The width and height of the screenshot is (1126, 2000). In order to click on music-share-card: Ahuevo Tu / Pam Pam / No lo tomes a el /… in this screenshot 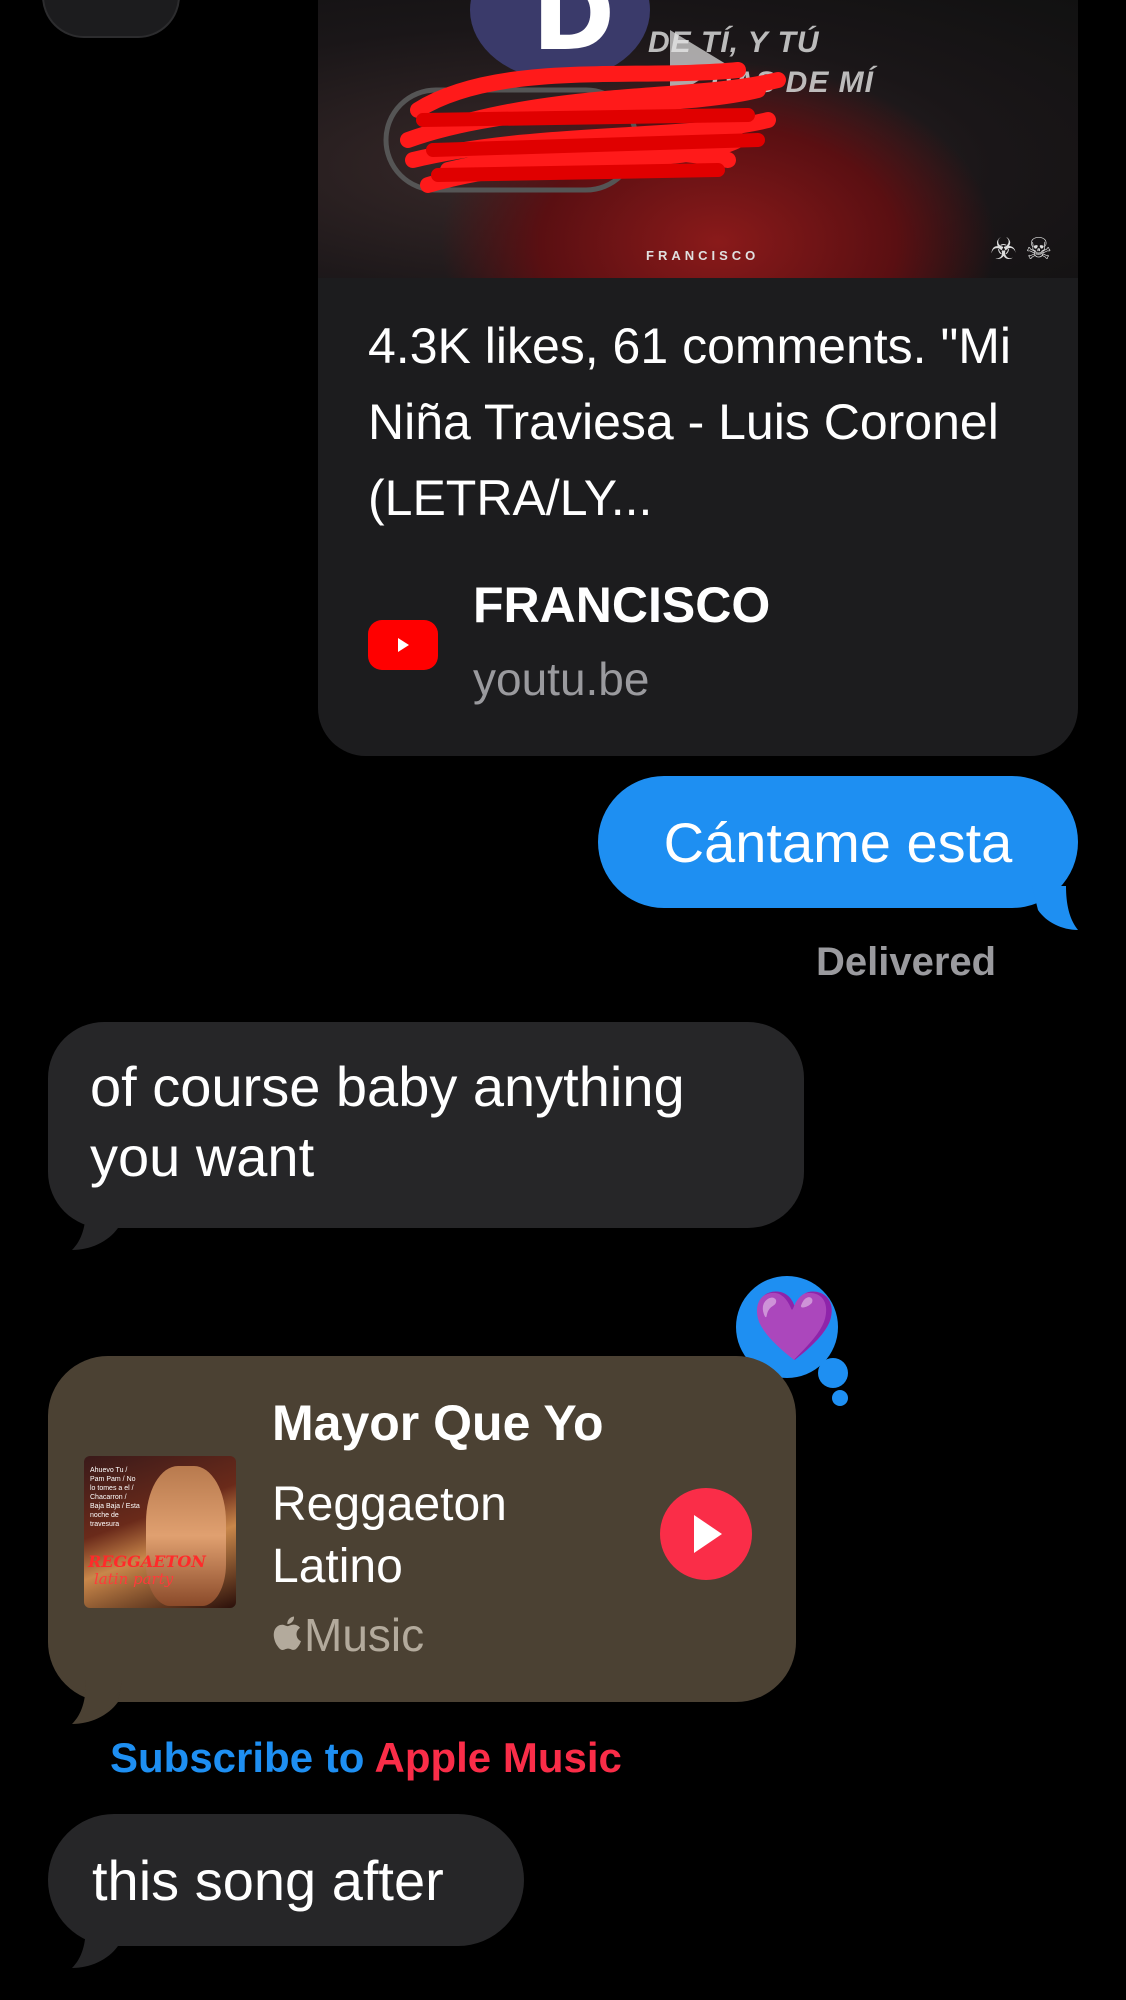, I will do `click(422, 1529)`.